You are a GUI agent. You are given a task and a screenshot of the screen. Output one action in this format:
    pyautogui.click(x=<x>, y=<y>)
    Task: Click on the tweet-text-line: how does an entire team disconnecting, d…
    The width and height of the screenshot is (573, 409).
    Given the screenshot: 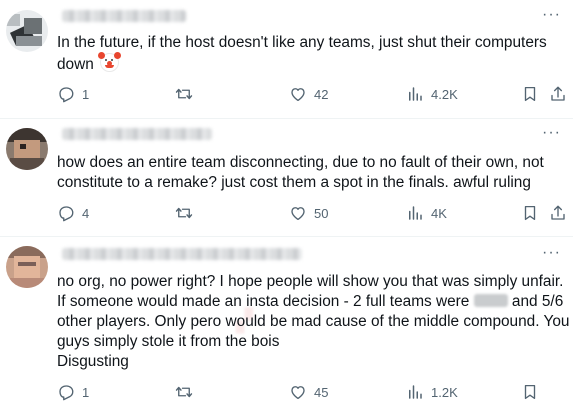 What is the action you would take?
    pyautogui.click(x=300, y=162)
    